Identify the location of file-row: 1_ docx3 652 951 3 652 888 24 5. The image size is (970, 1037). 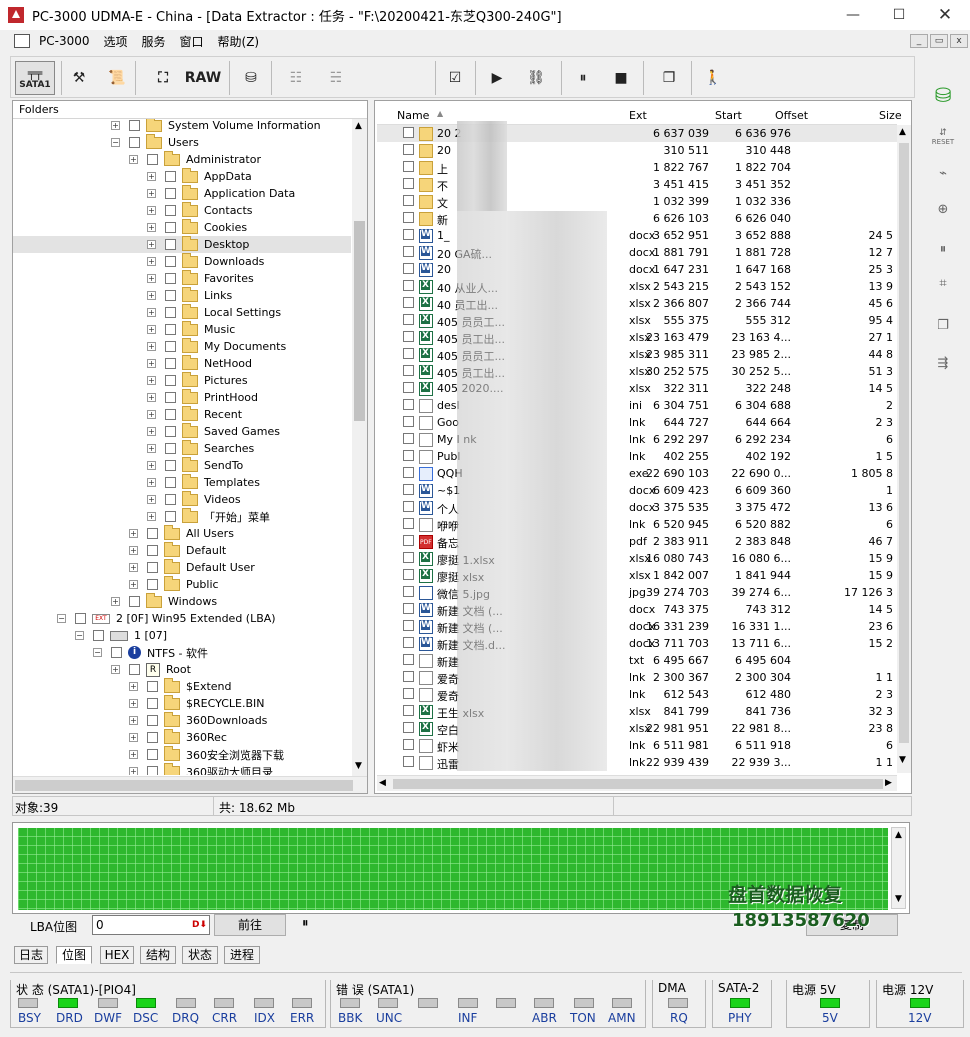
(637, 235).